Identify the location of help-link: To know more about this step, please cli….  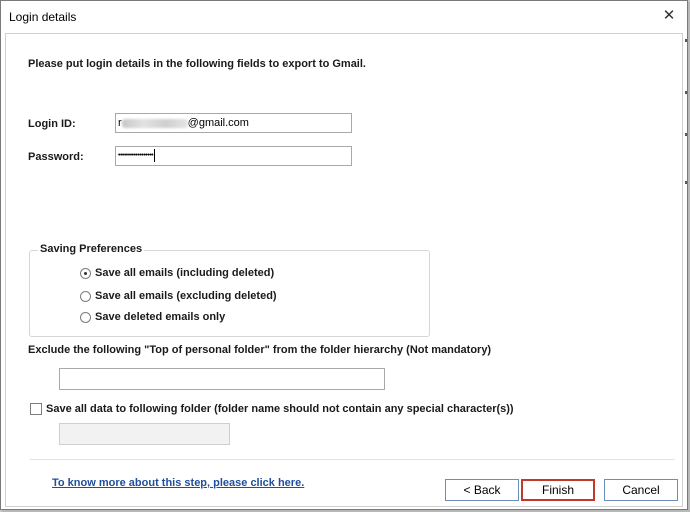
(178, 483).